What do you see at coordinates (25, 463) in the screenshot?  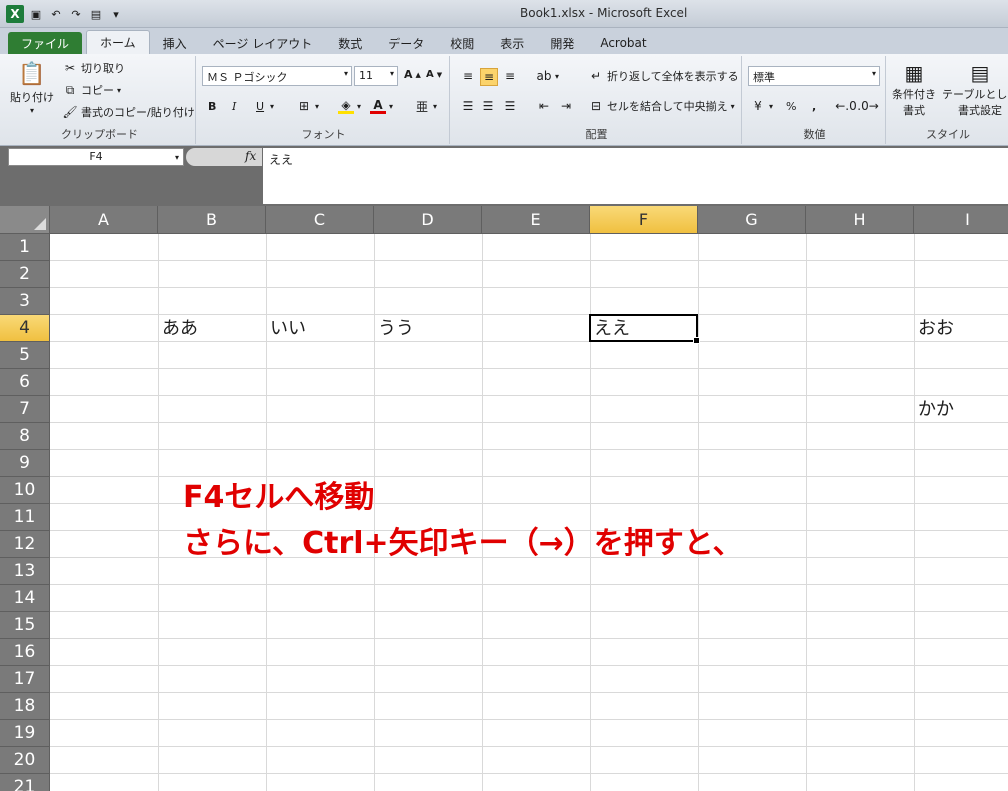 I see `row-header-9: 9` at bounding box center [25, 463].